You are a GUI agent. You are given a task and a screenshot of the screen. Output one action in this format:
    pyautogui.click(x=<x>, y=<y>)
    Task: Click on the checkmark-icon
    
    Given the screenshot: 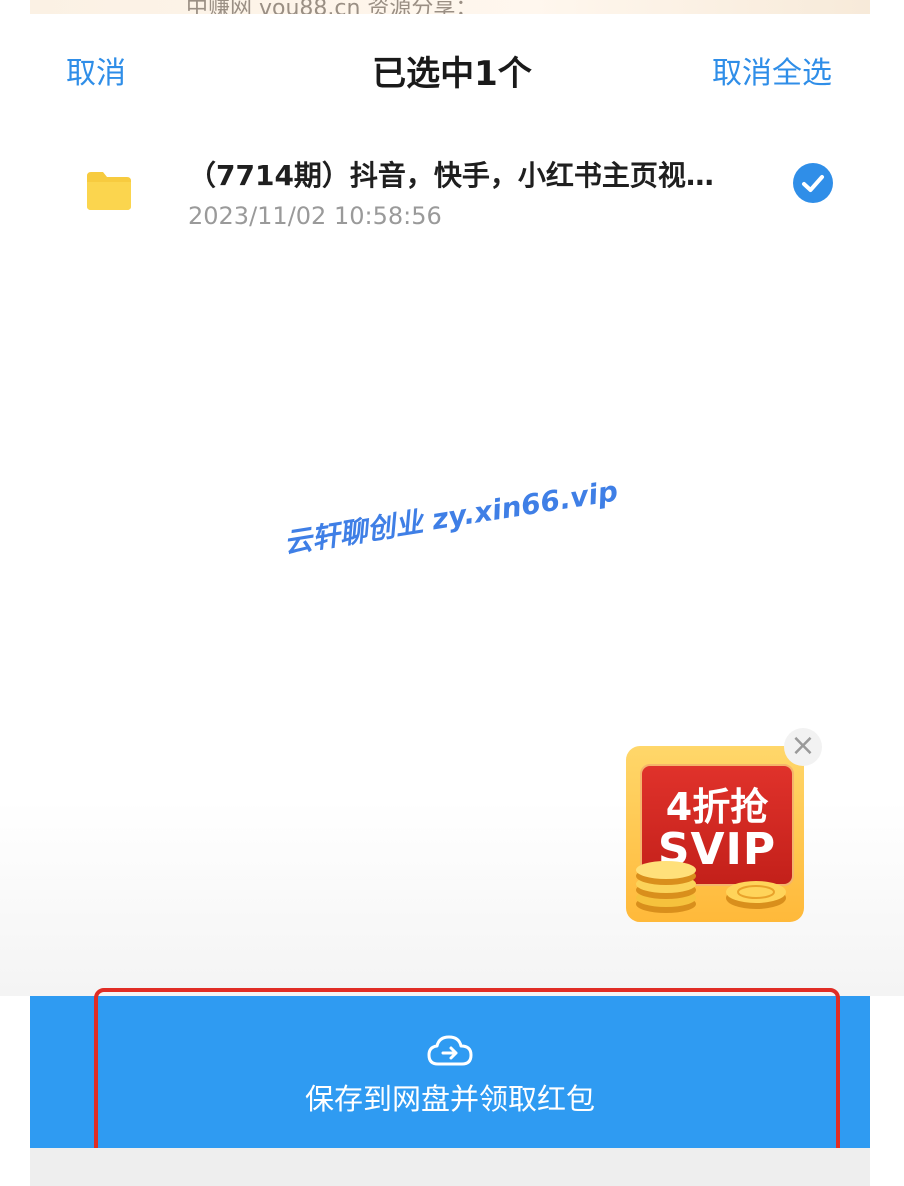 What is the action you would take?
    pyautogui.click(x=813, y=183)
    